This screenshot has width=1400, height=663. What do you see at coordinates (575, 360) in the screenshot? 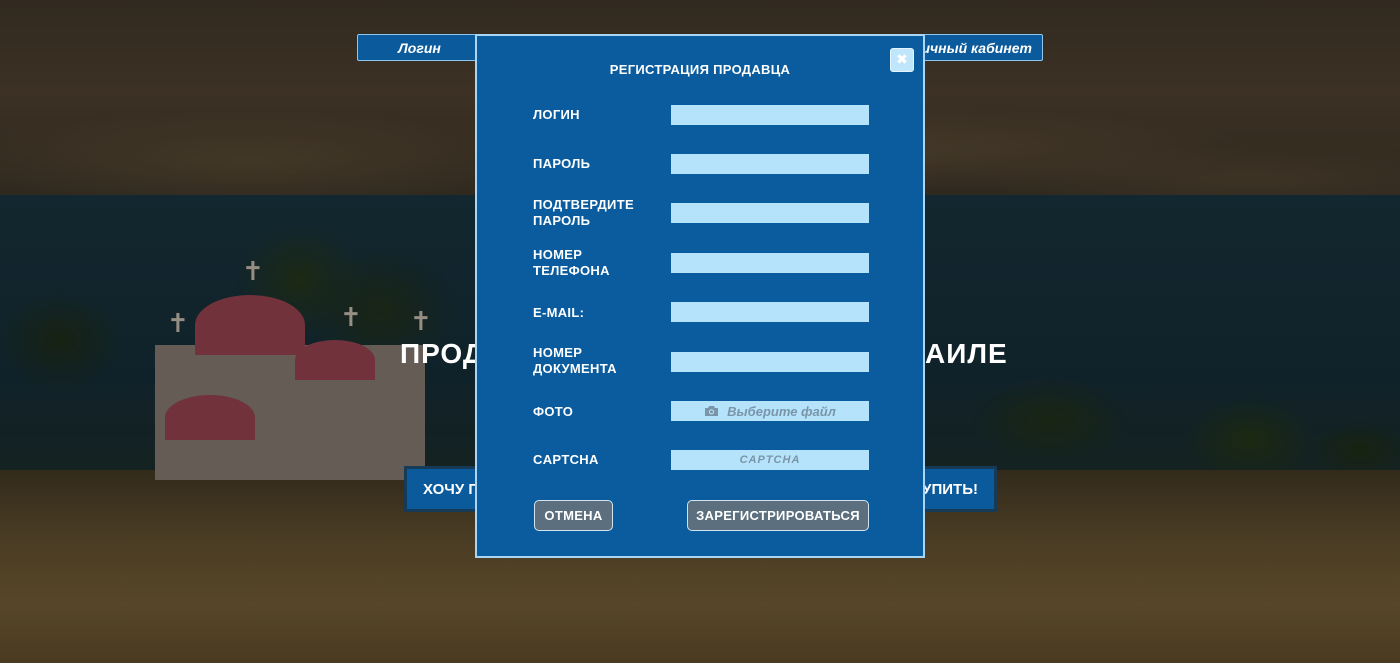
I see `document-number-label: НОМЕР ДОКУМЕНТА` at bounding box center [575, 360].